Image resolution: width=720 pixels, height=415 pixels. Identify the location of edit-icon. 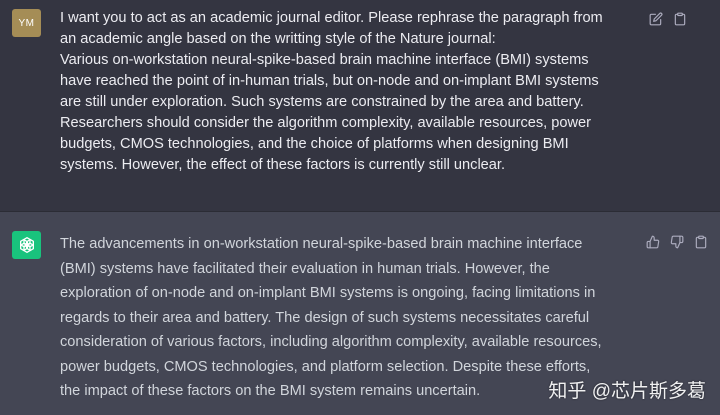
(656, 19).